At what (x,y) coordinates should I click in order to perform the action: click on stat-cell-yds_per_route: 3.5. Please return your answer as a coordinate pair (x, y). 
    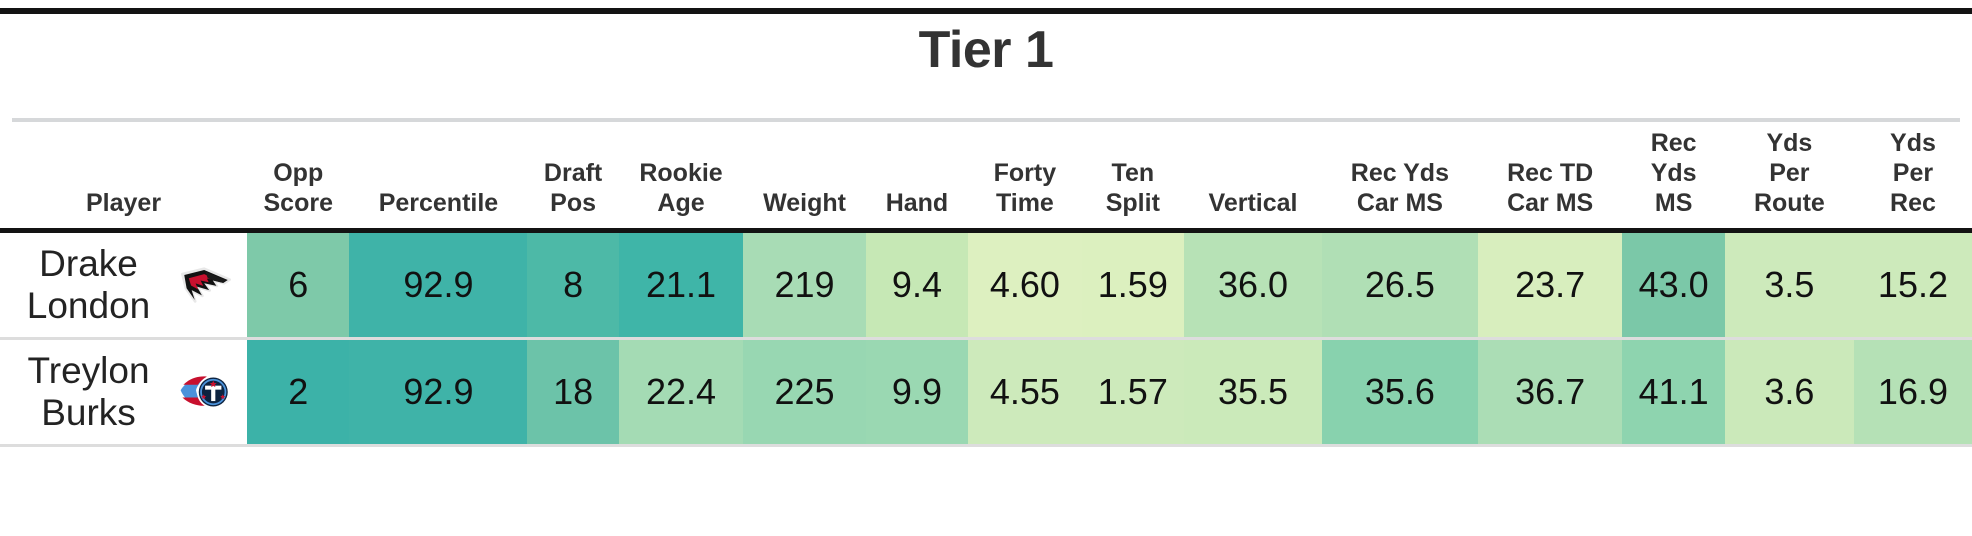
    Looking at the image, I should click on (1789, 284).